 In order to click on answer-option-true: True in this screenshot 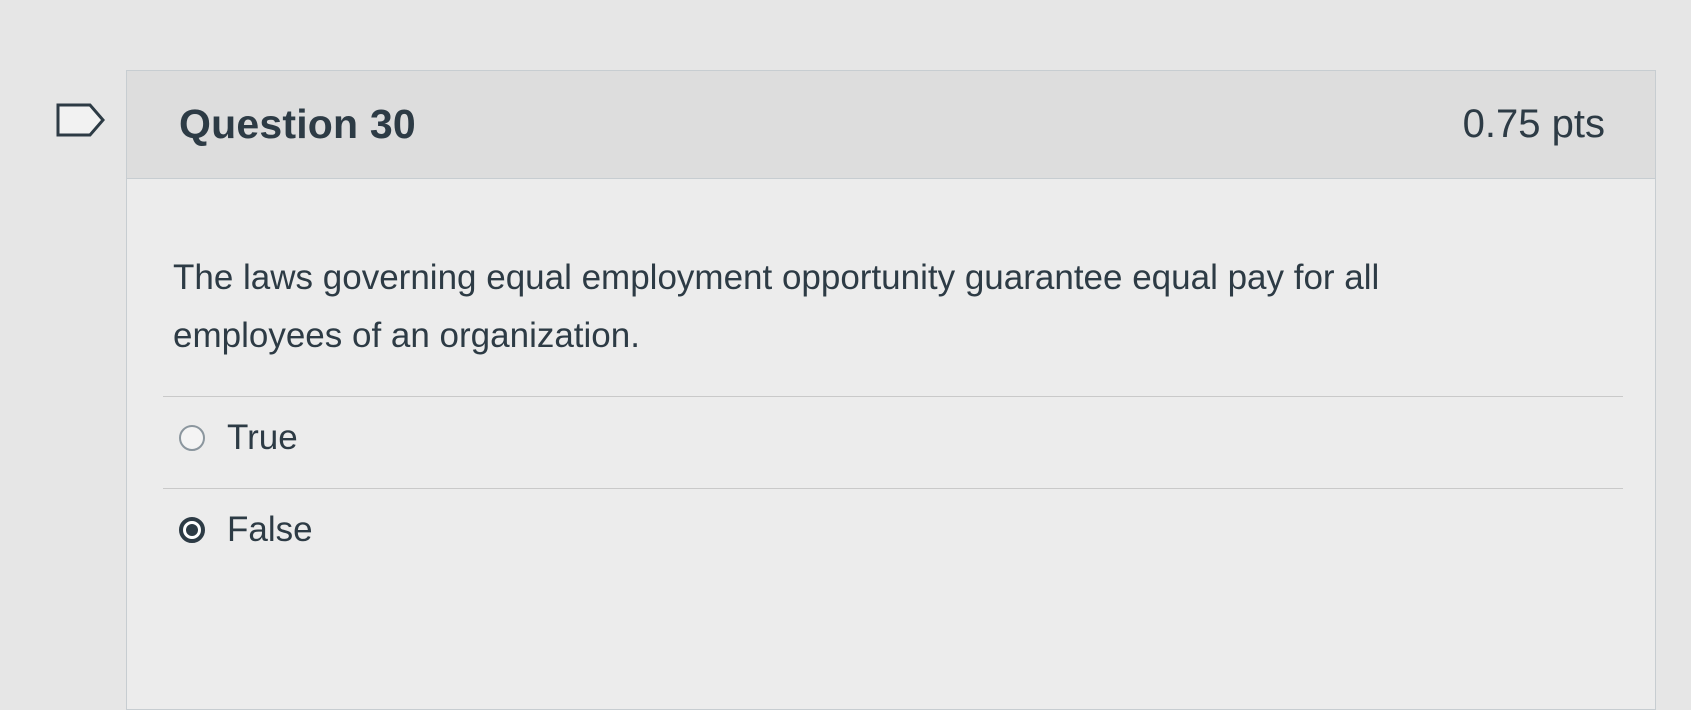, I will do `click(238, 438)`.